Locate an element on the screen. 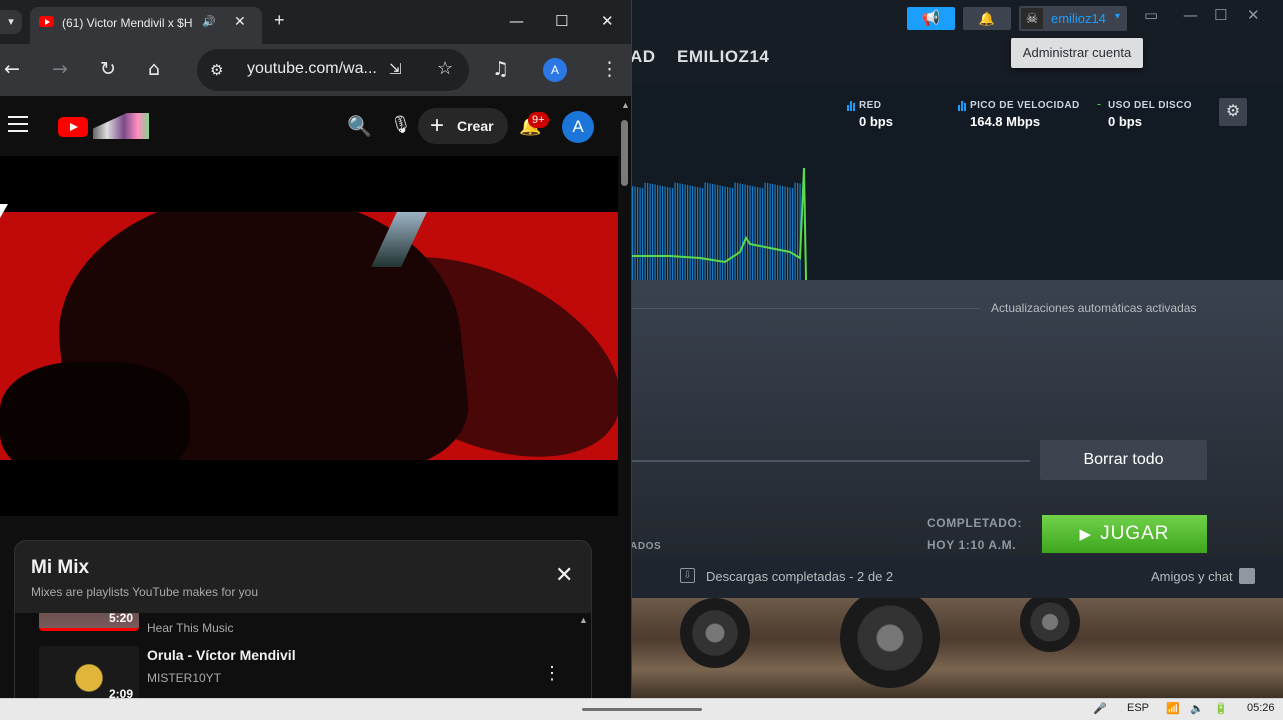 This screenshot has height=720, width=1283. more-icon: ⋮ is located at coordinates (552, 673).